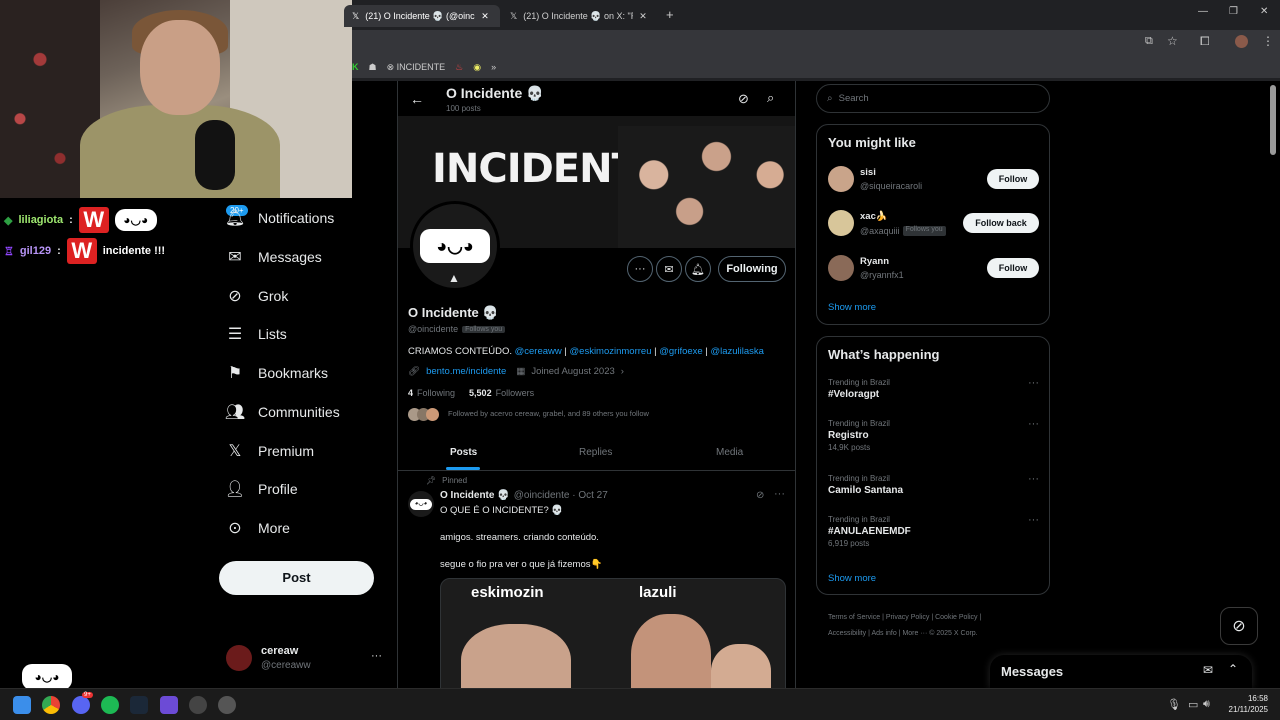  Describe the element at coordinates (580, 16) in the screenshot. I see `browser-tab-2: 𝕏 (21) O Incidente 💀 on X: "RES ✕` at that location.